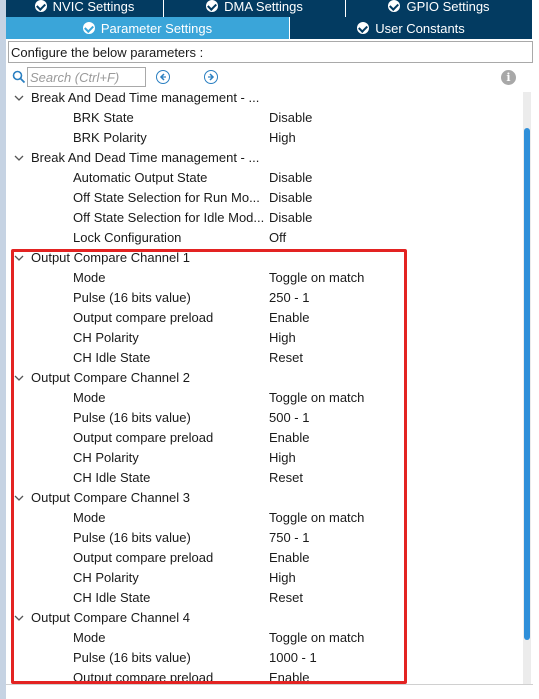  I want to click on tab-gpio-settings: GPIO Settings, so click(439, 8).